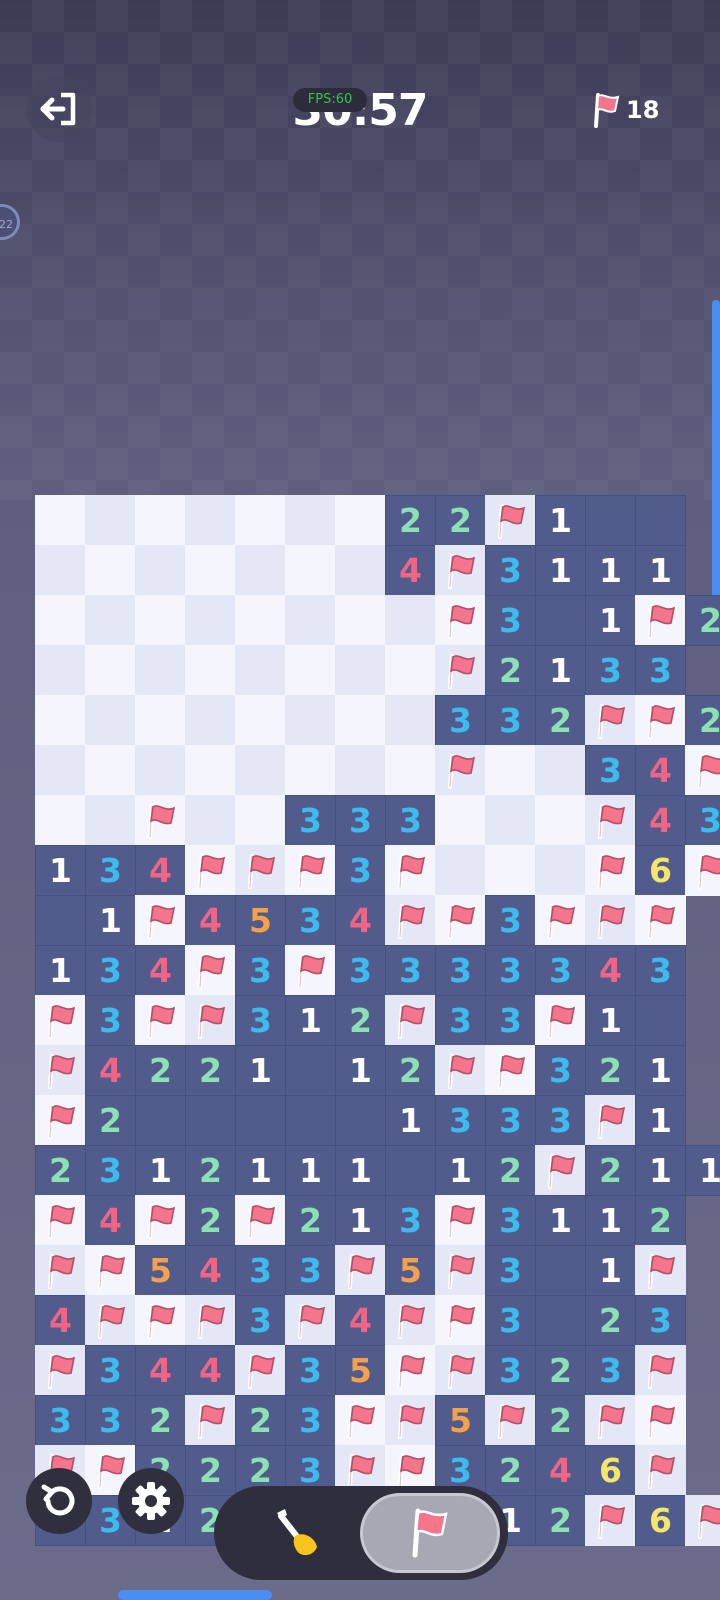 The image size is (720, 1600). I want to click on exit-button, so click(59, 109).